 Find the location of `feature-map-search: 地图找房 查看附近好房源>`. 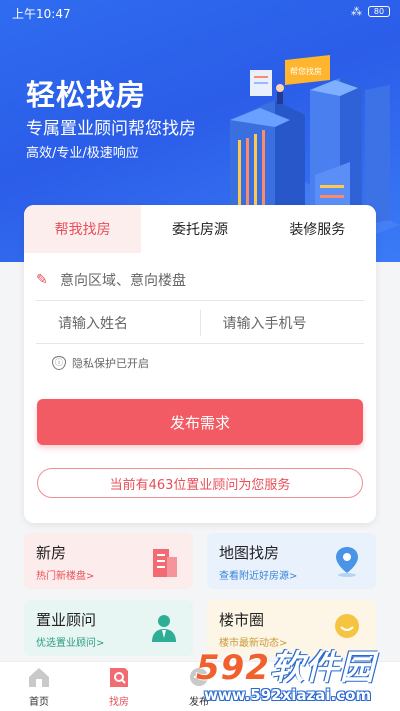

feature-map-search: 地图找房 查看附近好房源> is located at coordinates (291, 561).